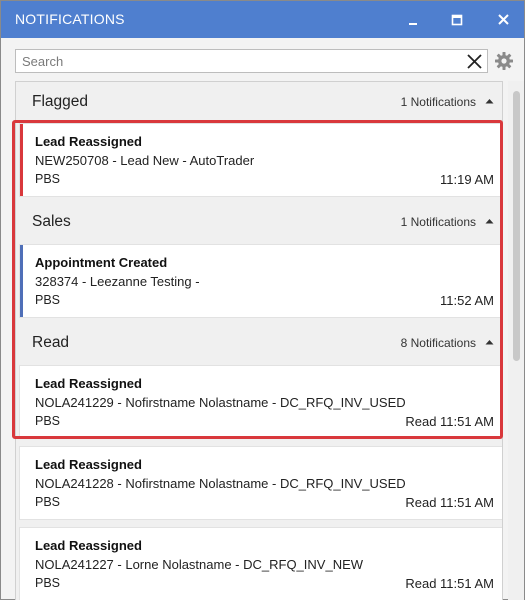 The image size is (525, 600). What do you see at coordinates (259, 102) in the screenshot?
I see `group-header-flagged: Flagged 1 Notifications` at bounding box center [259, 102].